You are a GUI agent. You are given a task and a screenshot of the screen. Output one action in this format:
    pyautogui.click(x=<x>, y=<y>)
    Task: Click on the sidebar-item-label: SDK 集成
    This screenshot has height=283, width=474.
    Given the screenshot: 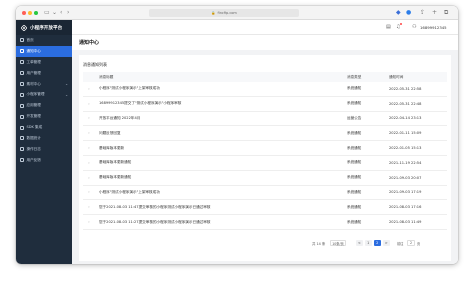 What is the action you would take?
    pyautogui.click(x=34, y=127)
    